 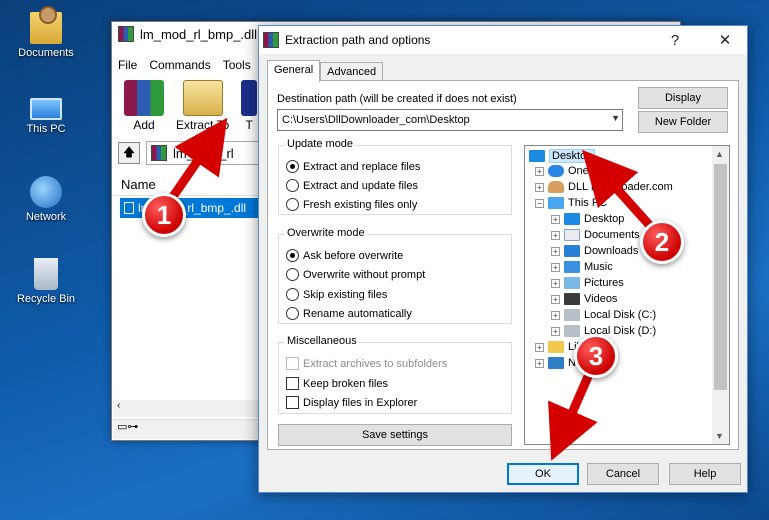 What do you see at coordinates (46, 199) in the screenshot?
I see `desktop-icon-network: Network` at bounding box center [46, 199].